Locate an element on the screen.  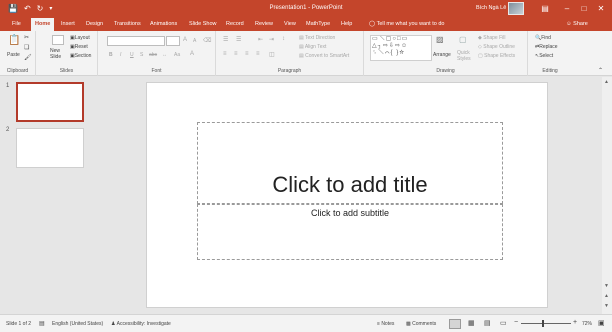
tab-design: Design is located at coordinates (94, 24).